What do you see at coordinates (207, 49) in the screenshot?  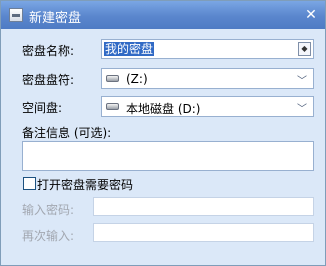 I see `vault-name-input: 我的密盘 ◆` at bounding box center [207, 49].